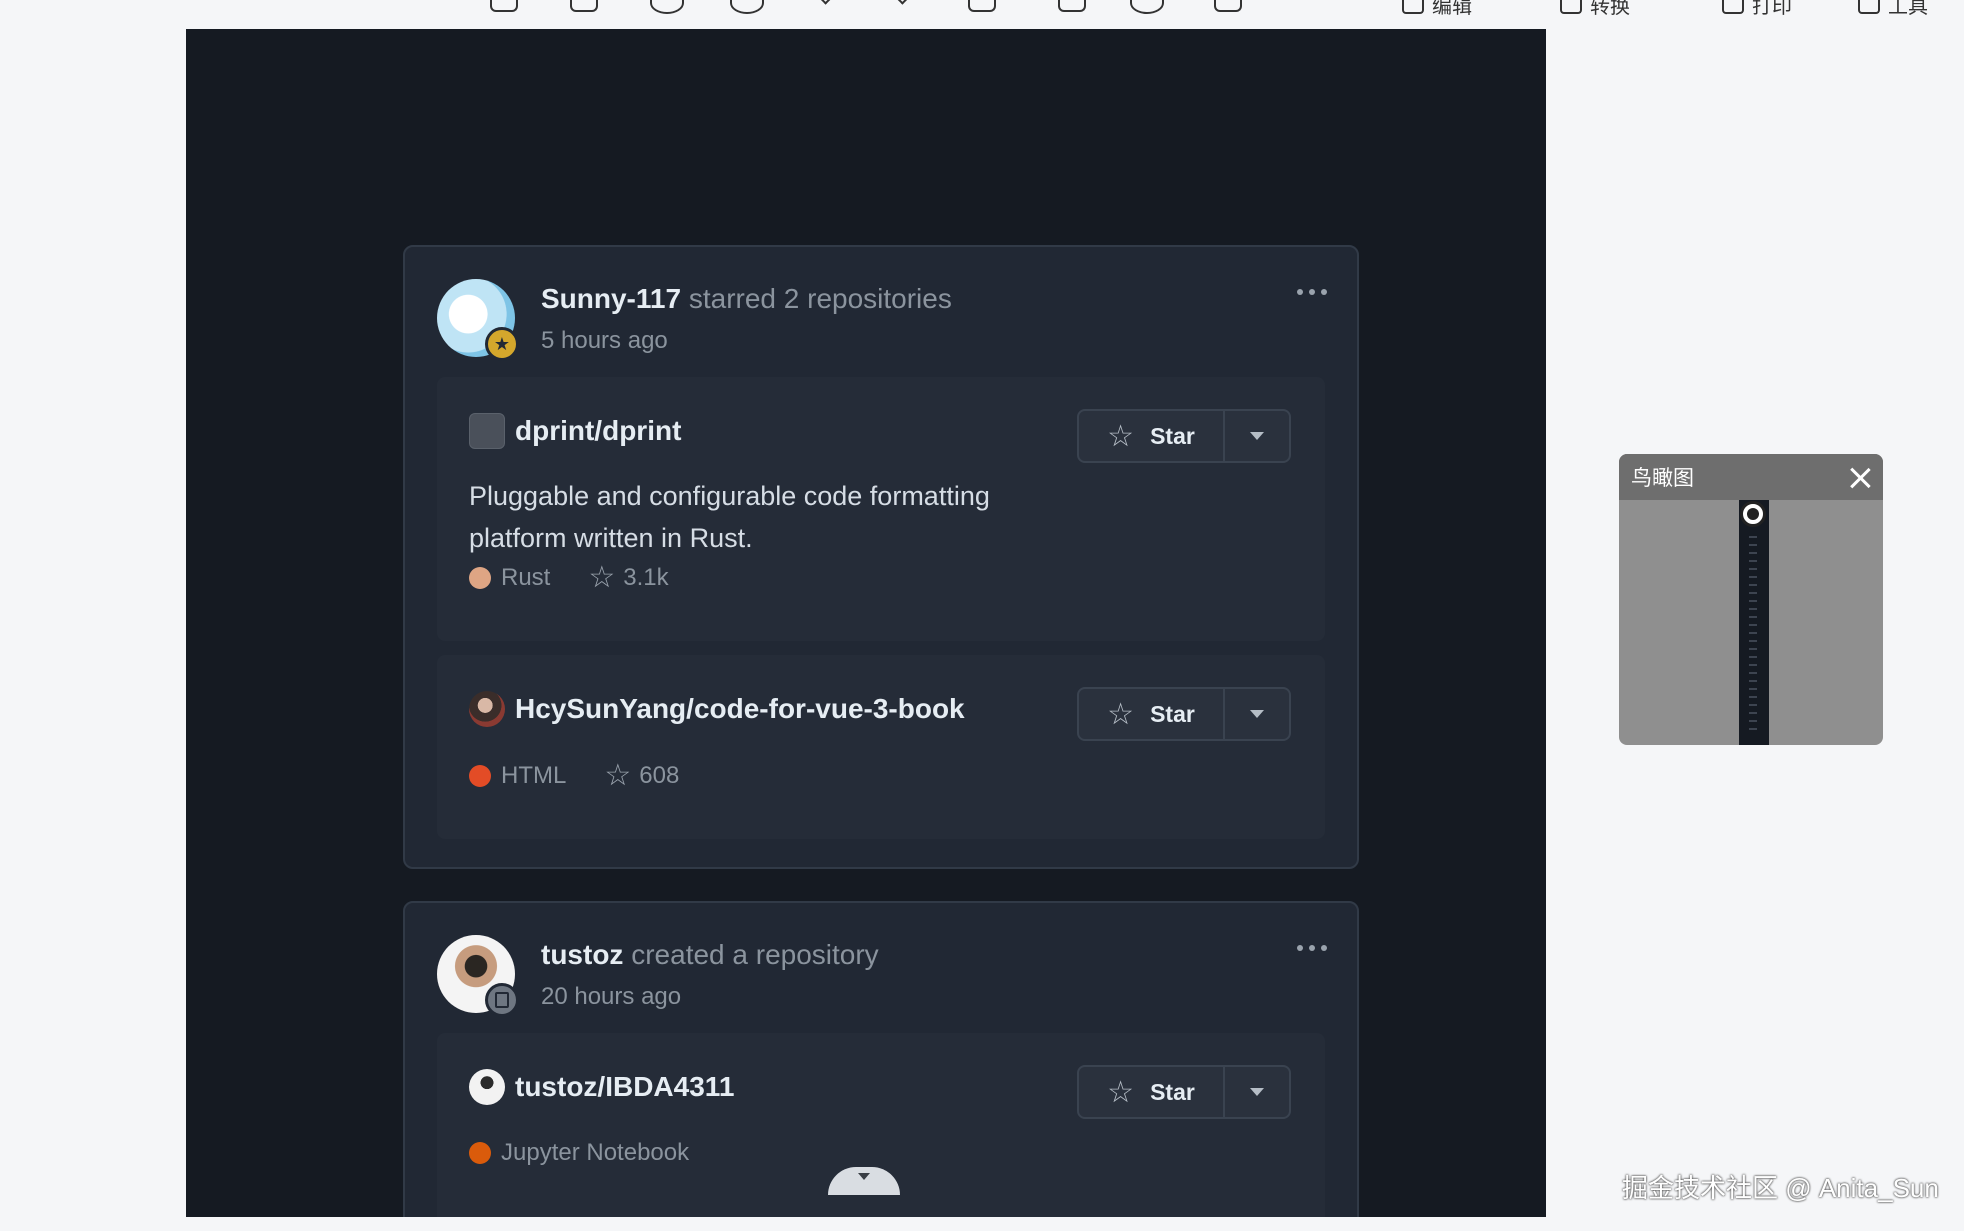  Describe the element at coordinates (569, 578) in the screenshot. I see `repo-meta: Rust ☆ 3.1k` at that location.